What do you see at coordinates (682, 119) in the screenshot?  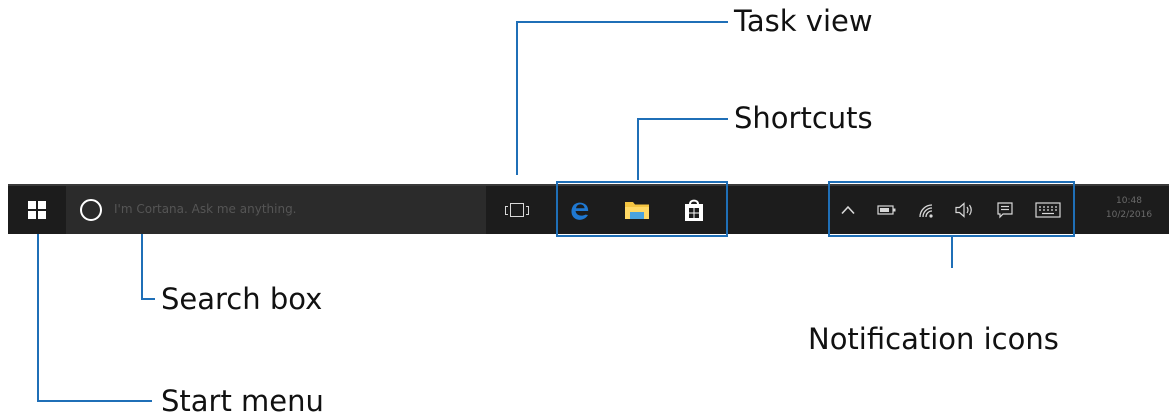 I see `callout-line-shortcuts-h` at bounding box center [682, 119].